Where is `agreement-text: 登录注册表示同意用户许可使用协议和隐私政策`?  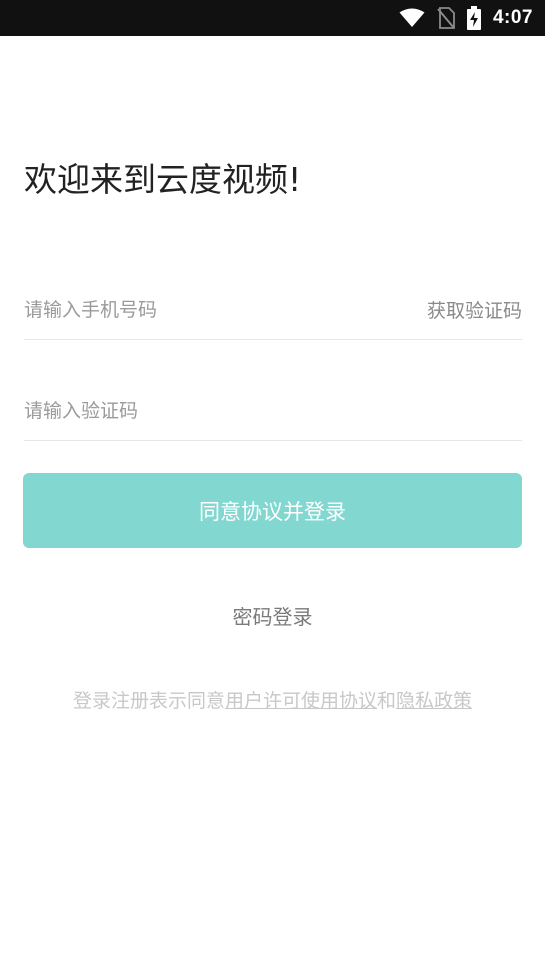
agreement-text: 登录注册表示同意用户许可使用协议和隐私政策 is located at coordinates (272, 699).